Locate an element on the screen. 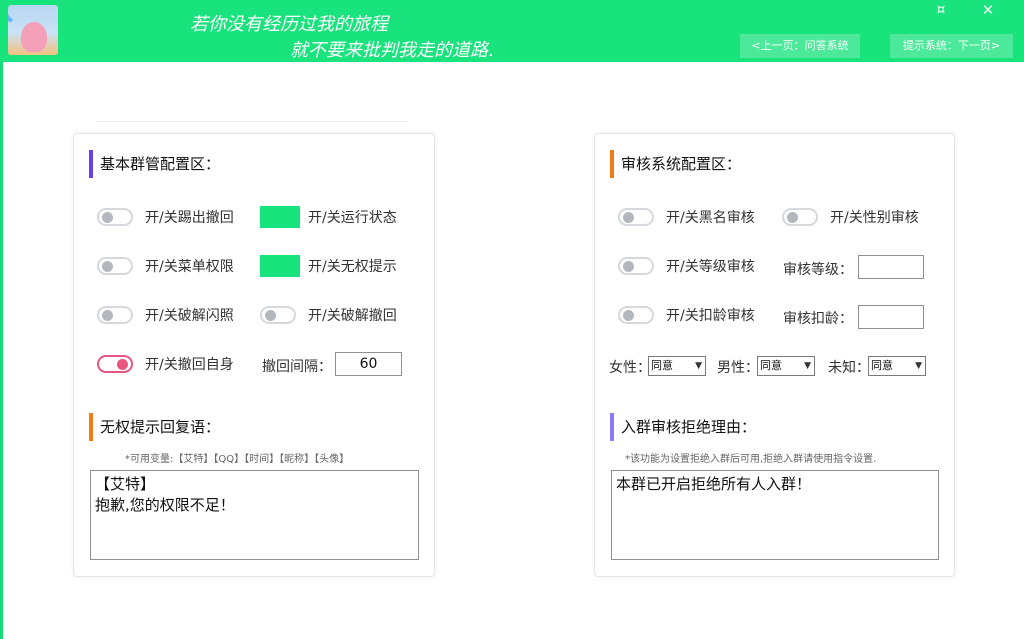 This screenshot has width=1024, height=639. recall-interval-input: 60 is located at coordinates (368, 364).